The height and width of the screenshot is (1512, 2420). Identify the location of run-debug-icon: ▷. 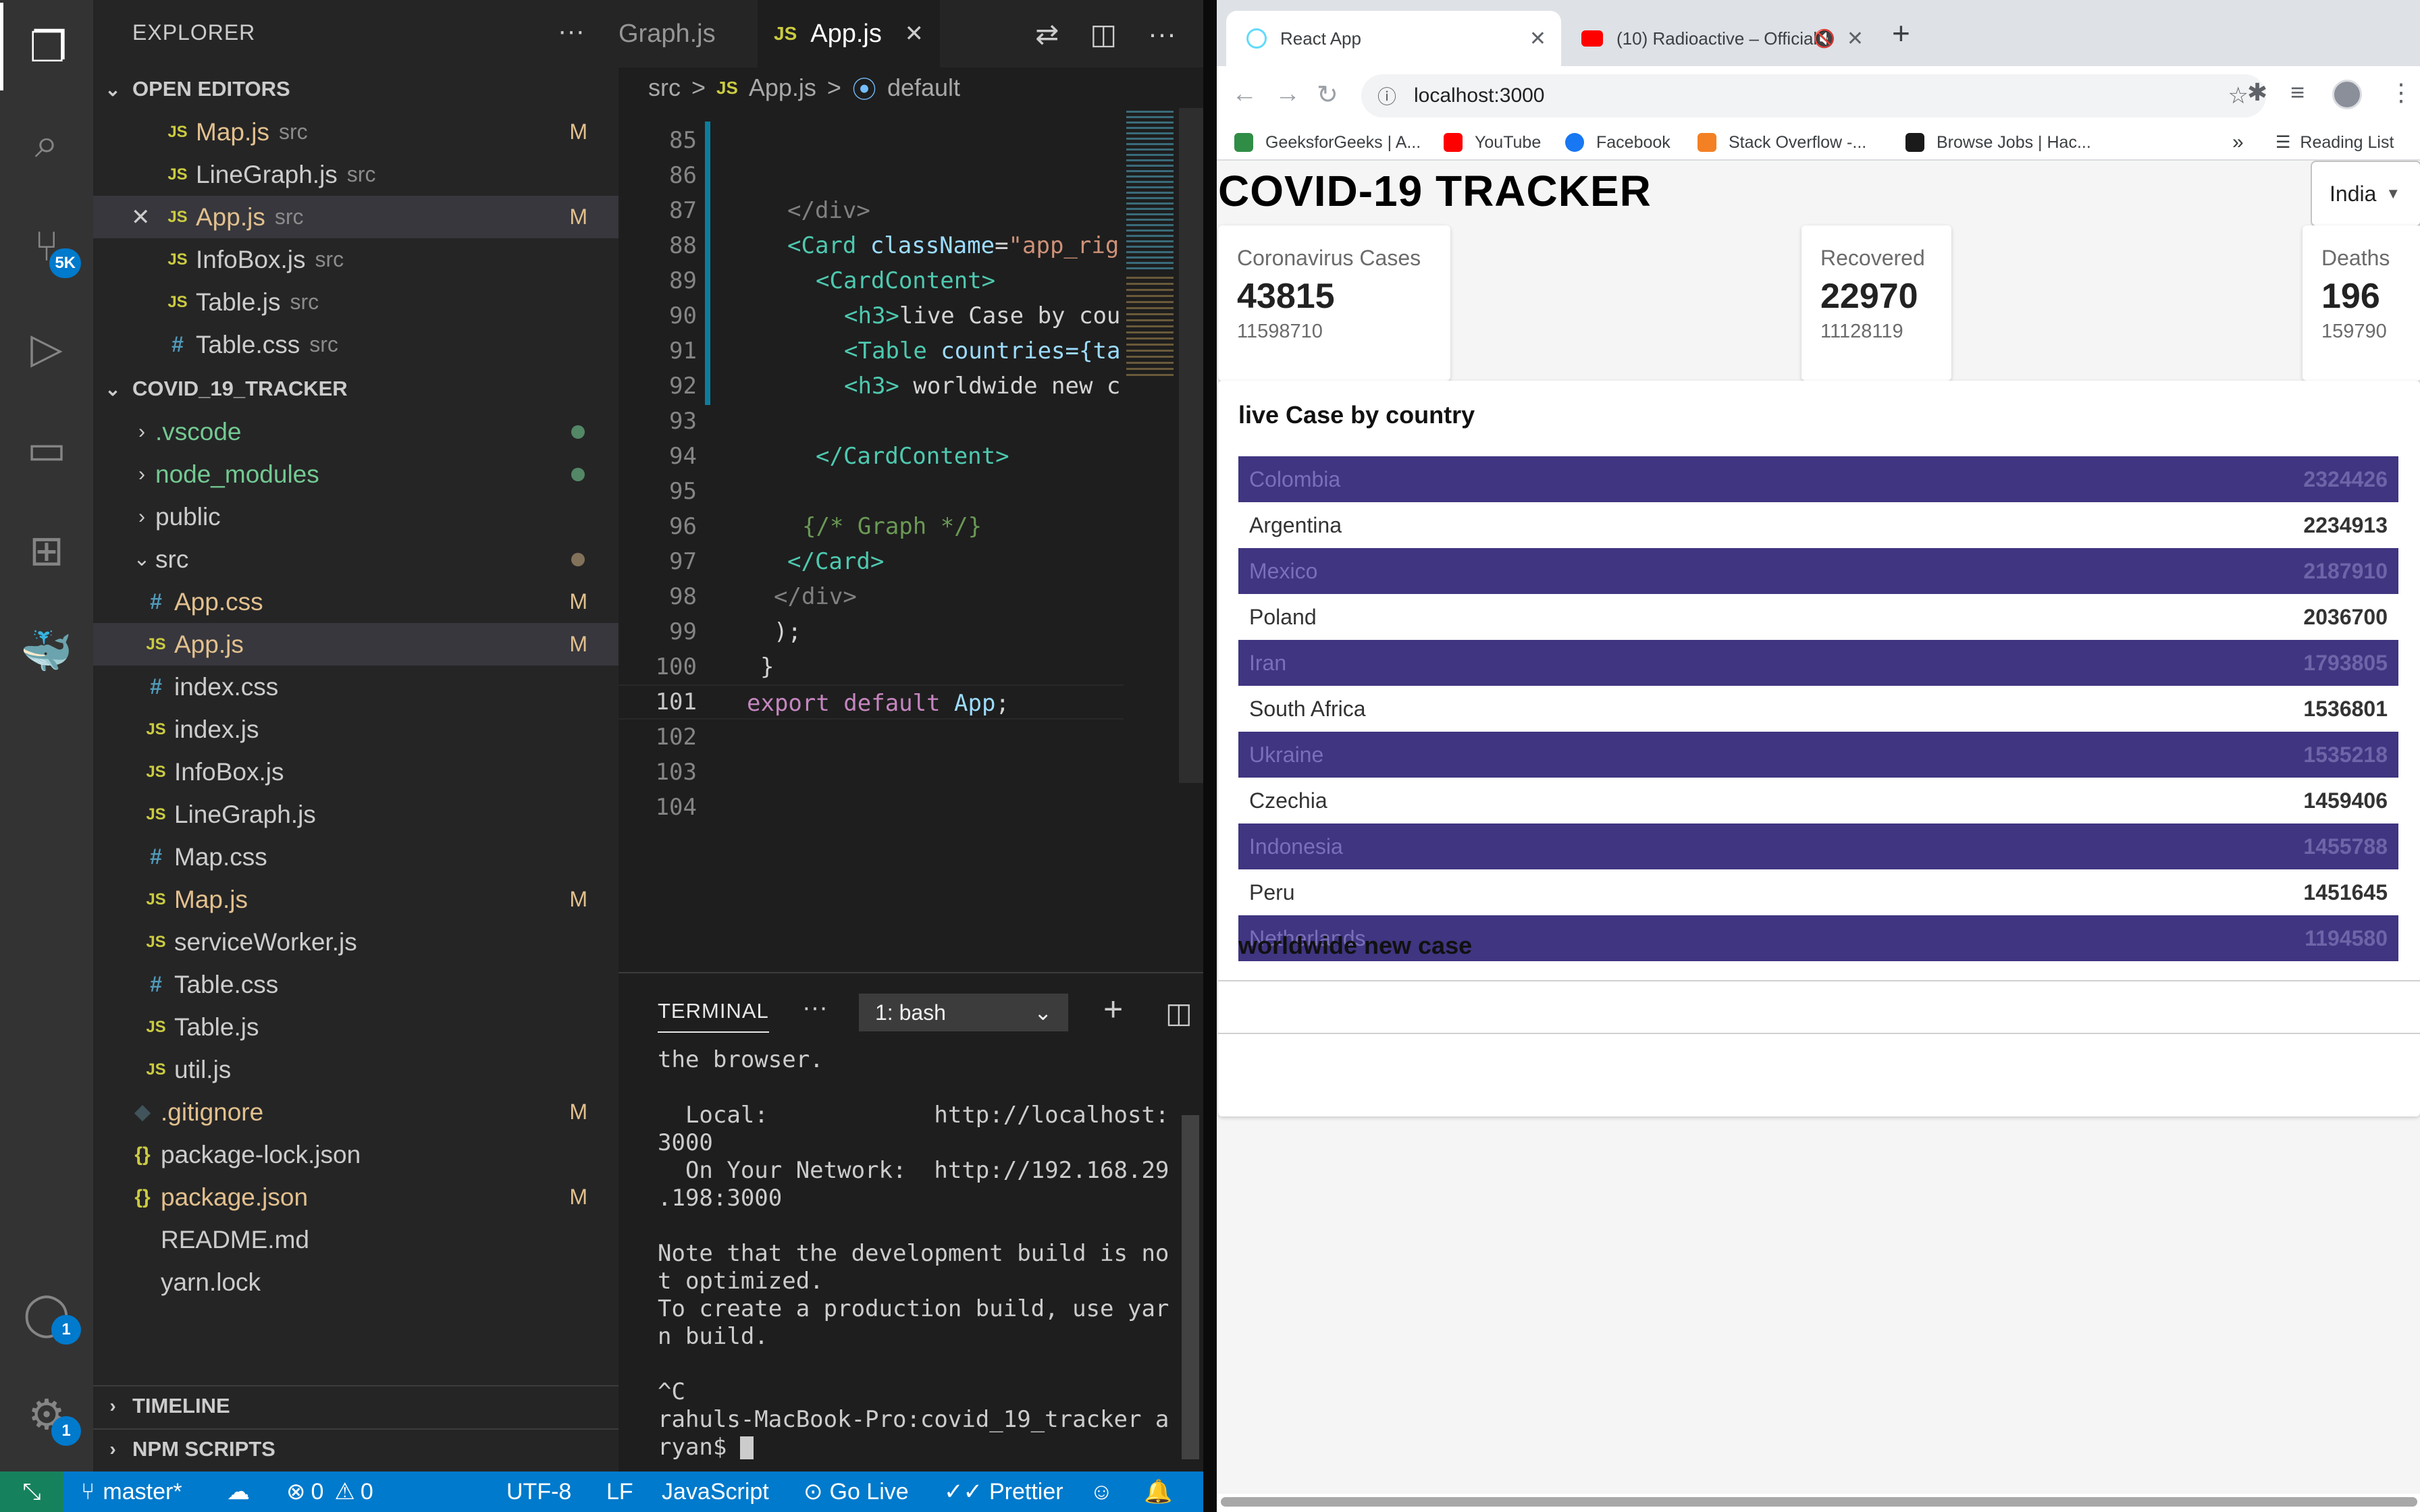
(46, 348).